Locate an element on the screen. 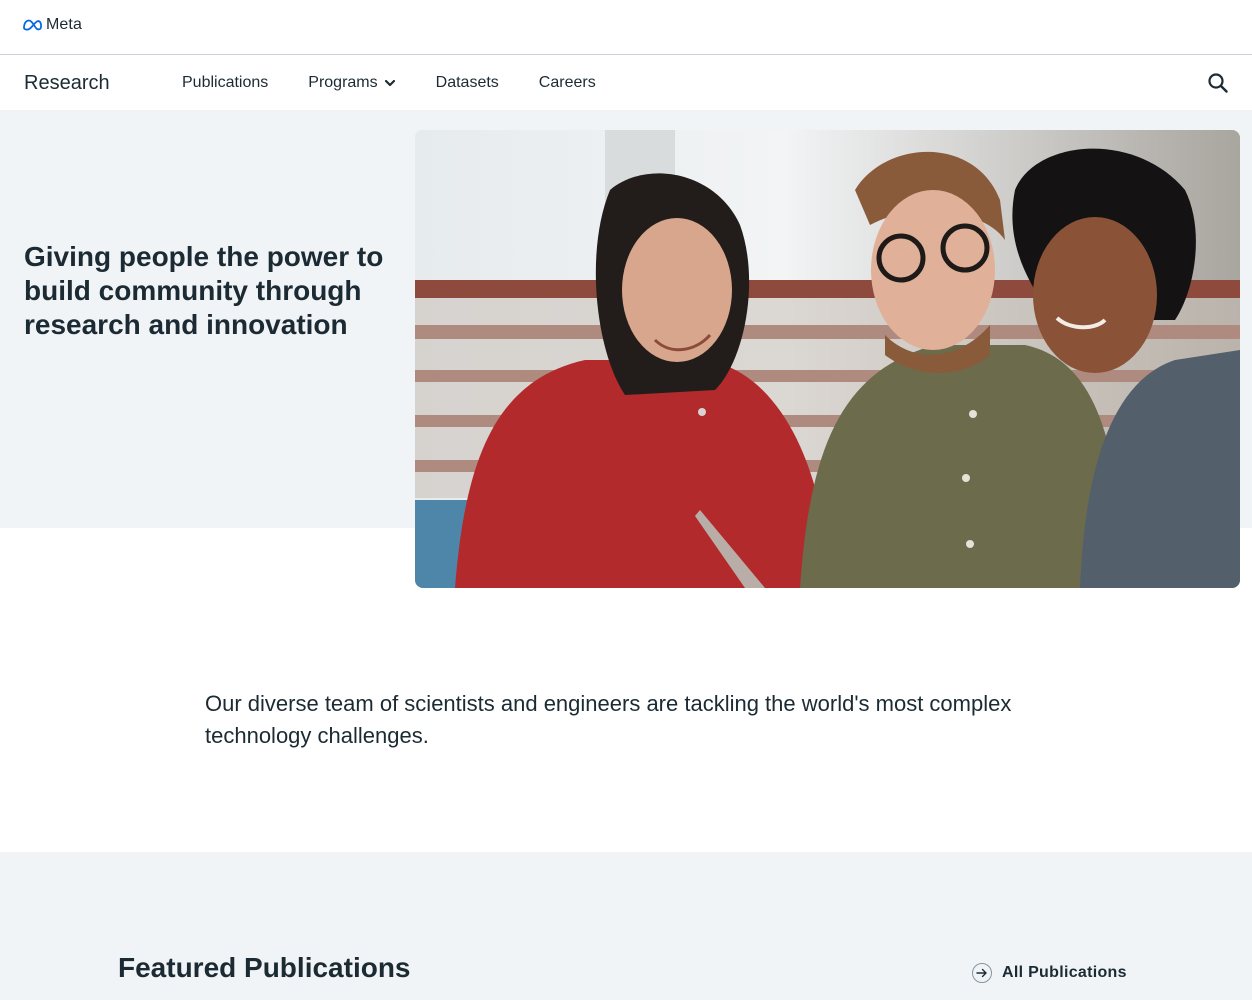 Image resolution: width=1252 pixels, height=1000 pixels. nav-item-publications: Publications is located at coordinates (225, 83).